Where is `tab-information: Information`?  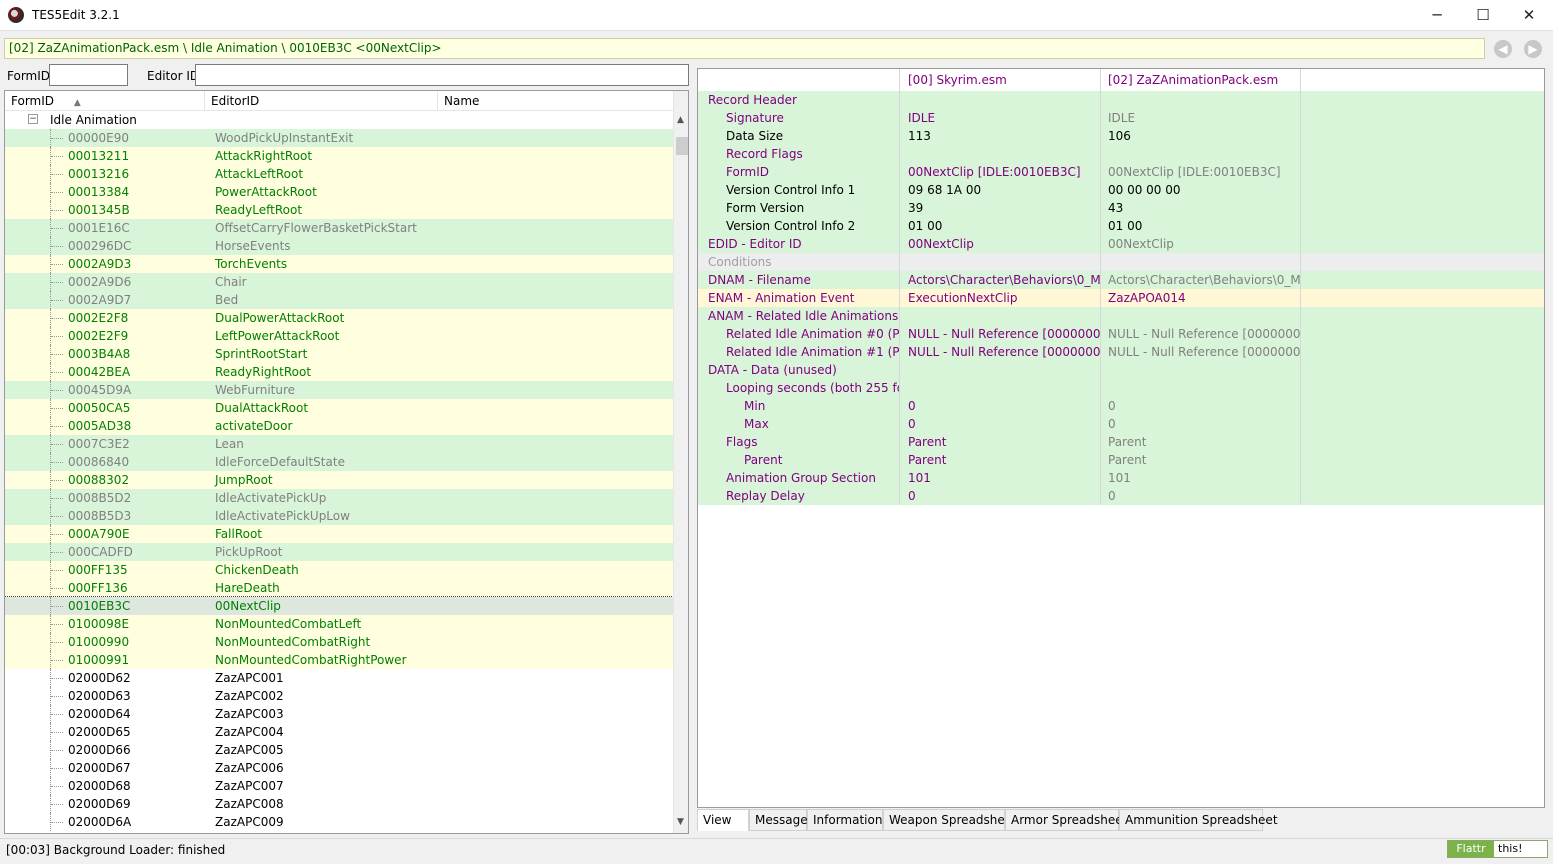
tab-information: Information is located at coordinates (845, 820).